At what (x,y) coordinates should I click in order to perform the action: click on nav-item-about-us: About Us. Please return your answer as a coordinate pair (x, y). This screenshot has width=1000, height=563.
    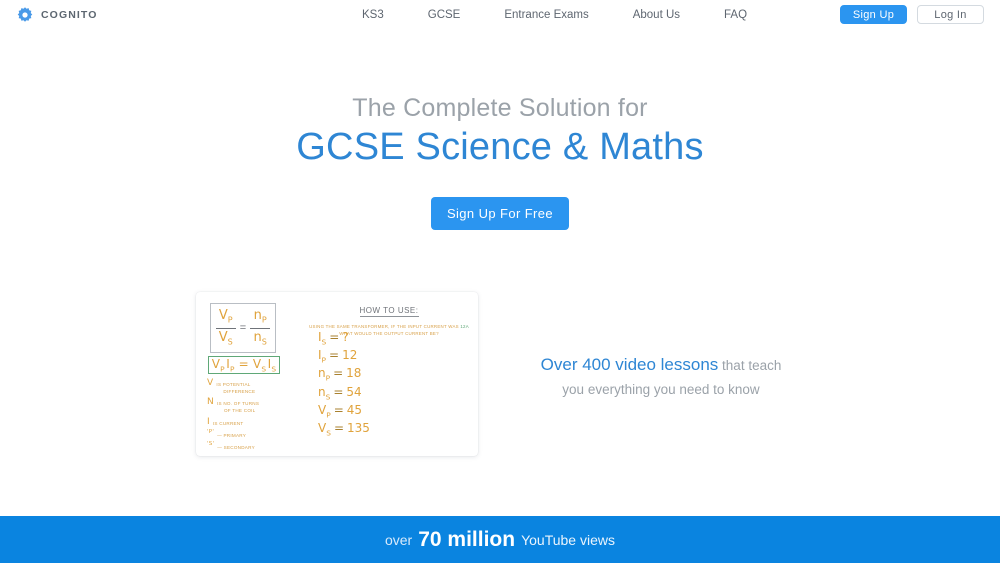
    Looking at the image, I should click on (656, 15).